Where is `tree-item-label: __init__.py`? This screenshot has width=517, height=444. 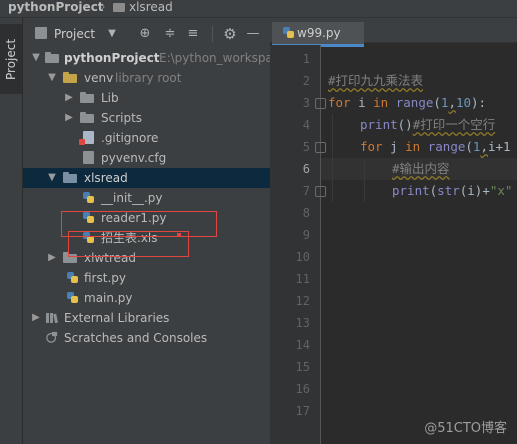
tree-item-label: __init__.py is located at coordinates (132, 198).